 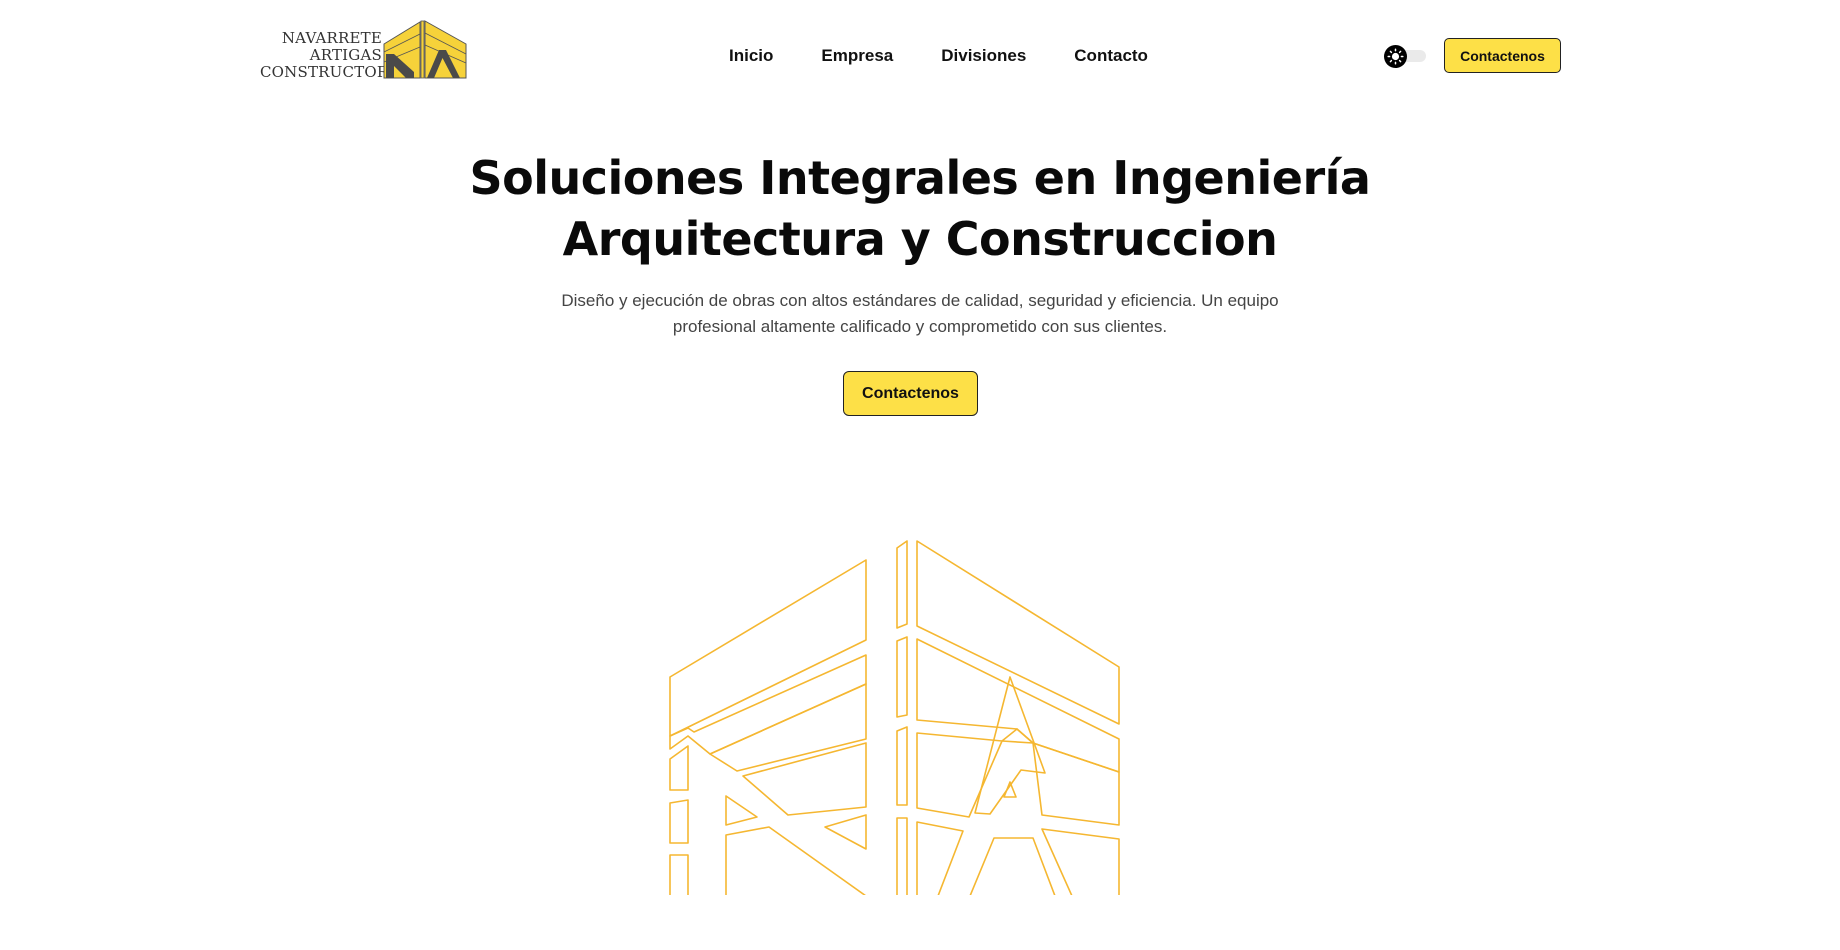 I want to click on theme-toggle, so click(x=1405, y=56).